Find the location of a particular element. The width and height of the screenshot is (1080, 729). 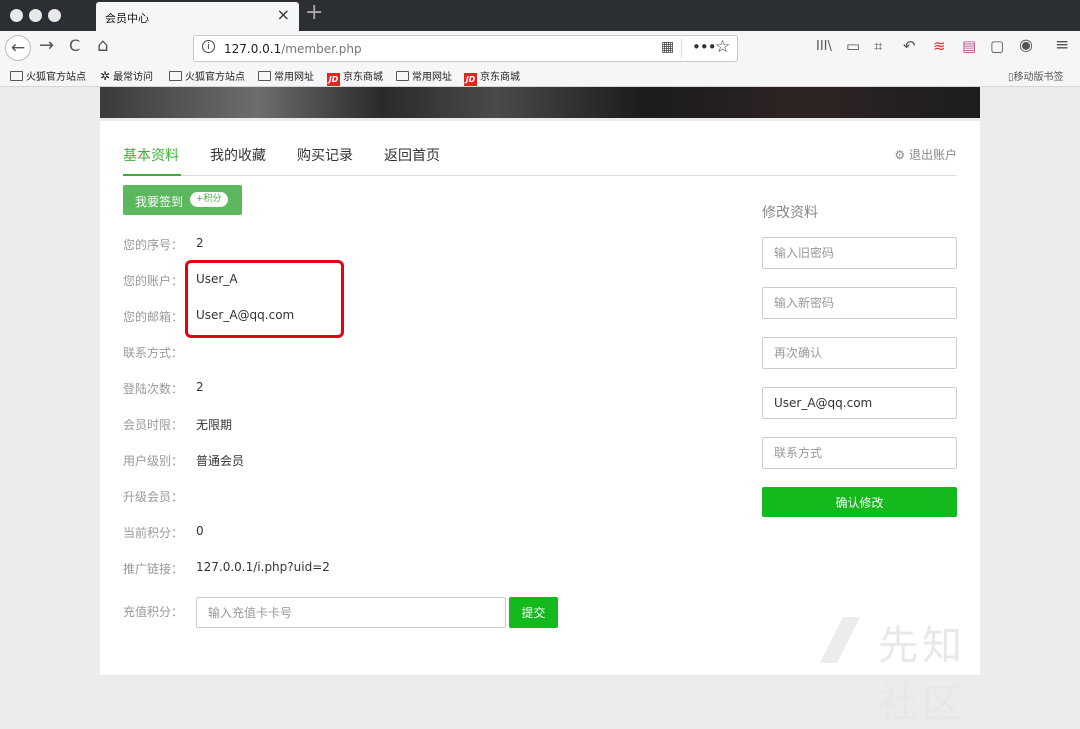

undo-icon: ↶ is located at coordinates (909, 46).